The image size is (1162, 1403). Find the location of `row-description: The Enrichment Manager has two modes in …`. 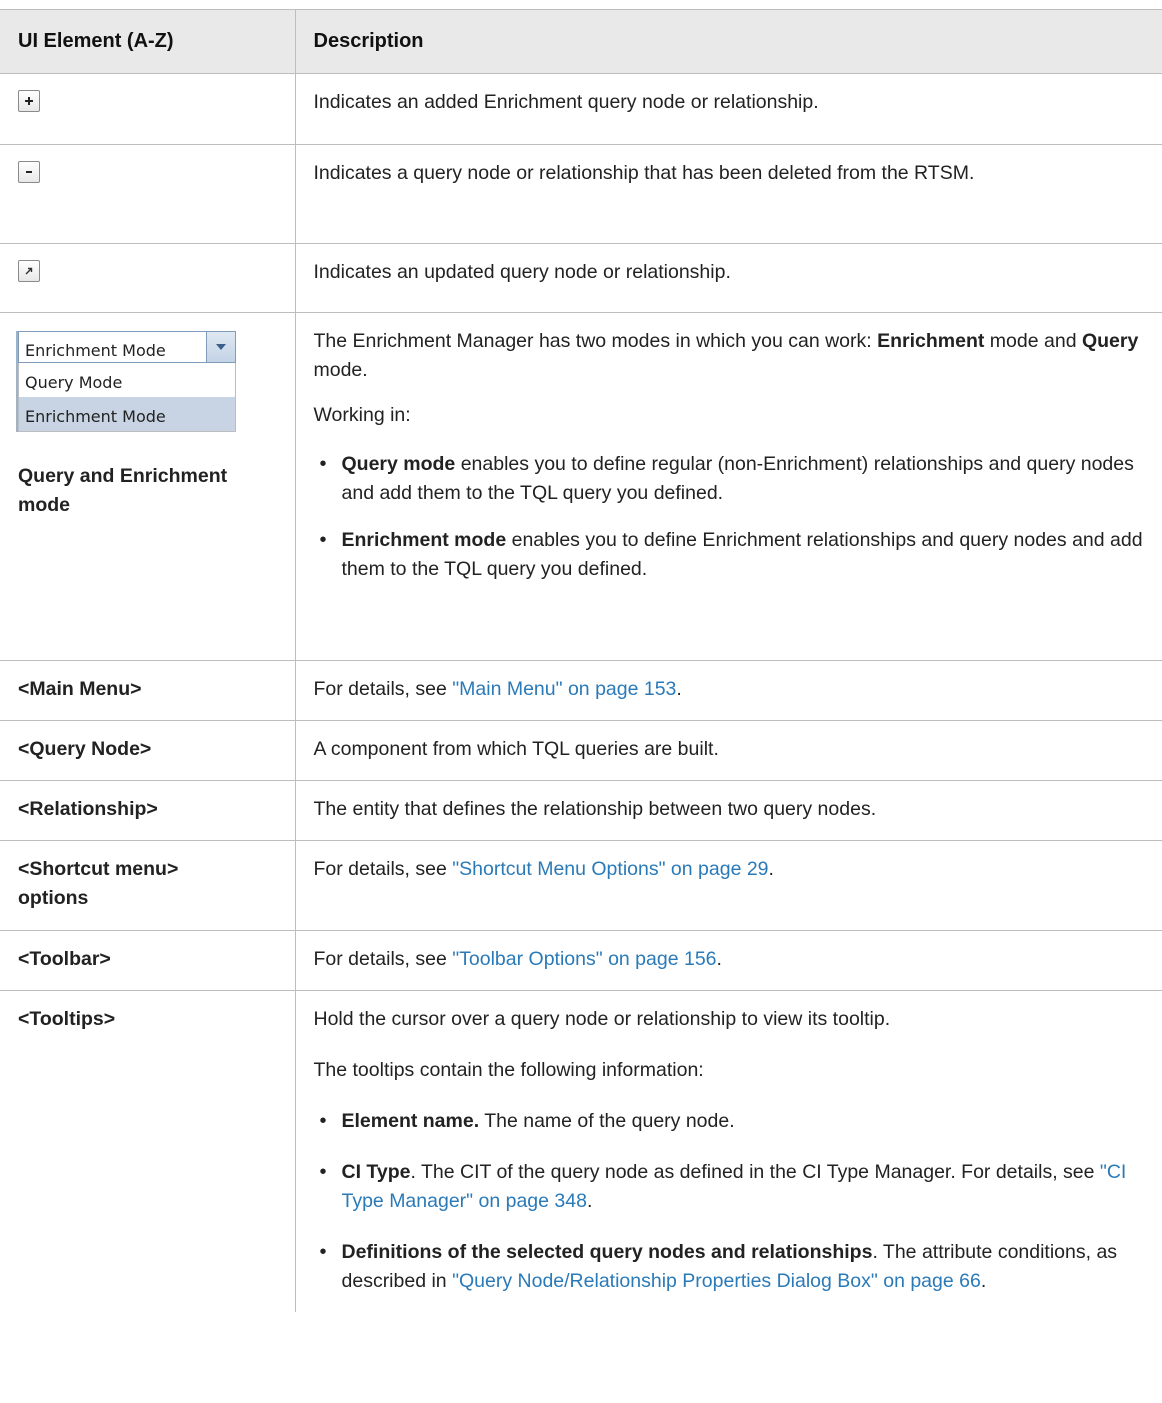

row-description: The Enrichment Manager has two modes in … is located at coordinates (726, 355).